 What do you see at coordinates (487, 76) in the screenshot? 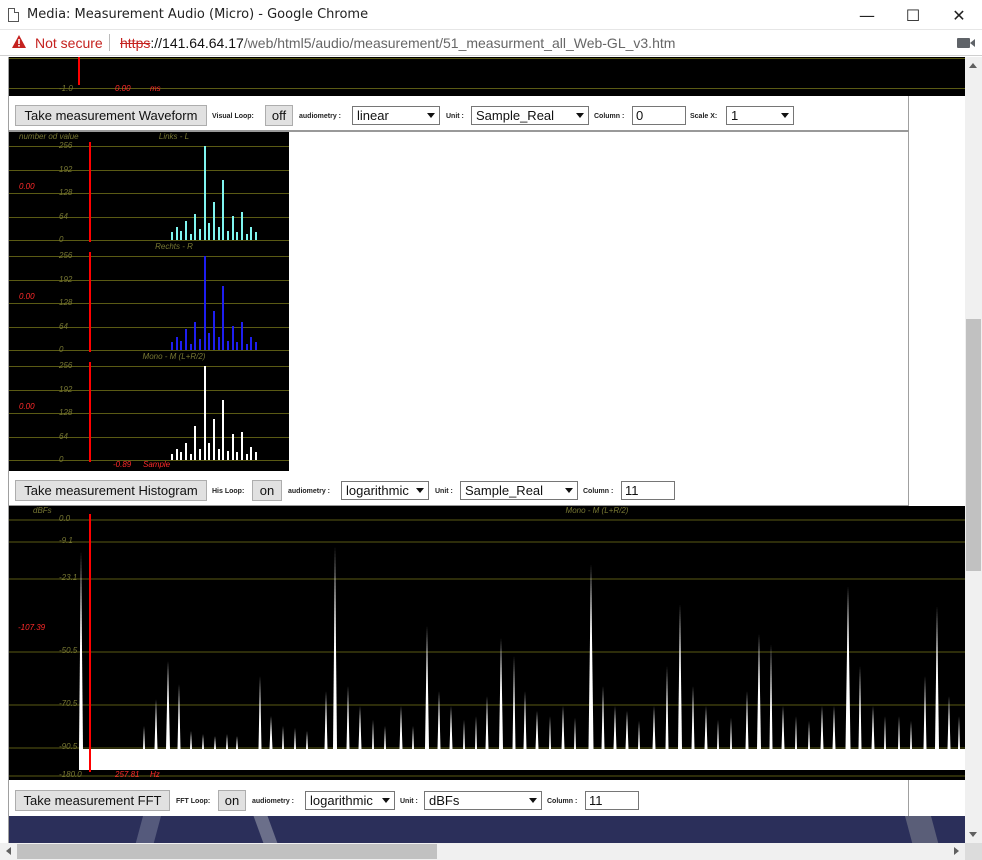
I see `waveform-canvas: -1.0 0.00 ms` at bounding box center [487, 76].